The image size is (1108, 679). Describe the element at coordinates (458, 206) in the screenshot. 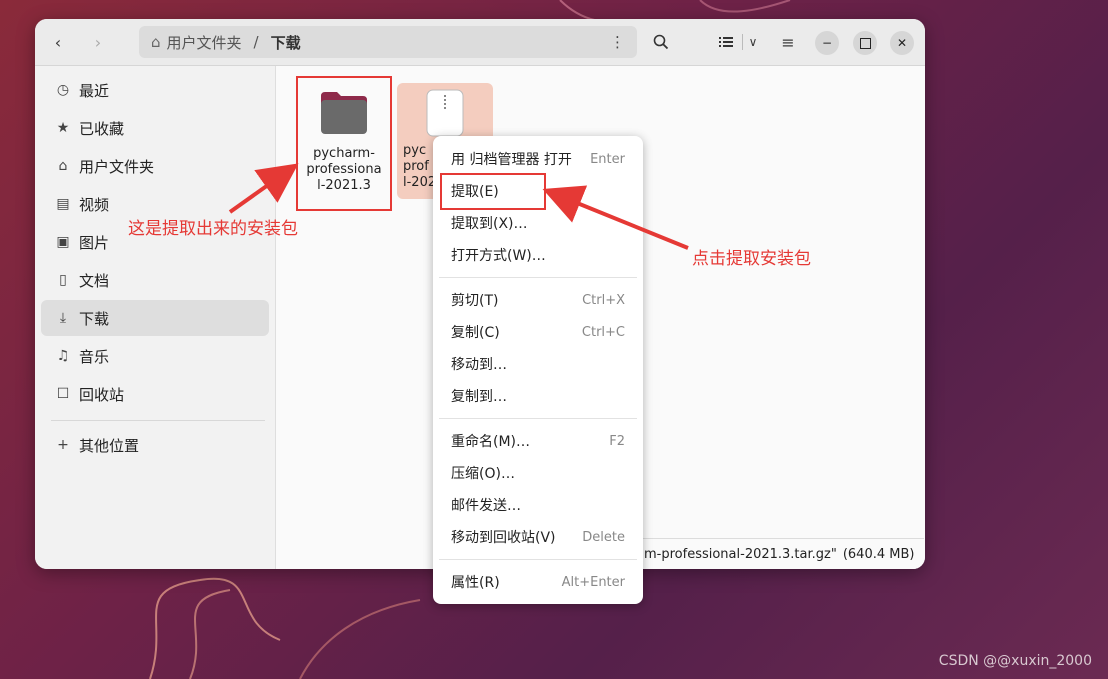

I see `annotation-arrows` at that location.